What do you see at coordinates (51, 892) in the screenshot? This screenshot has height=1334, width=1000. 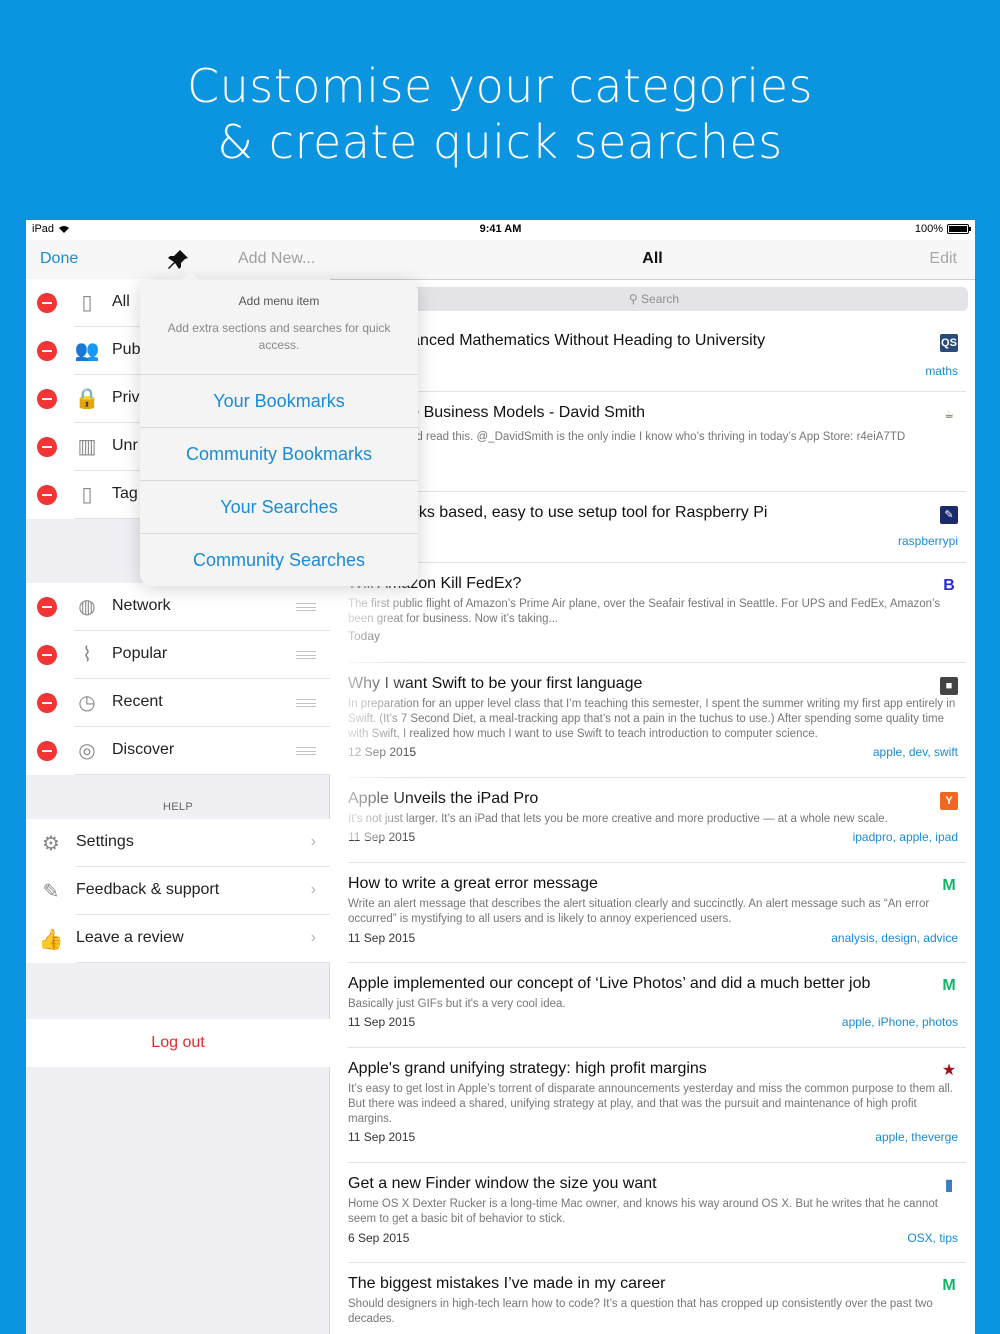 I see `edit-icon: ✎` at bounding box center [51, 892].